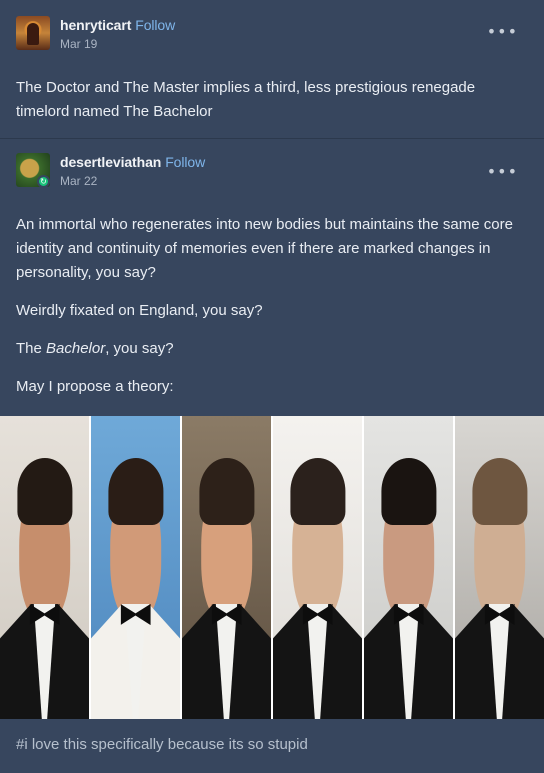  I want to click on post-date: Mar 22, so click(132, 181).